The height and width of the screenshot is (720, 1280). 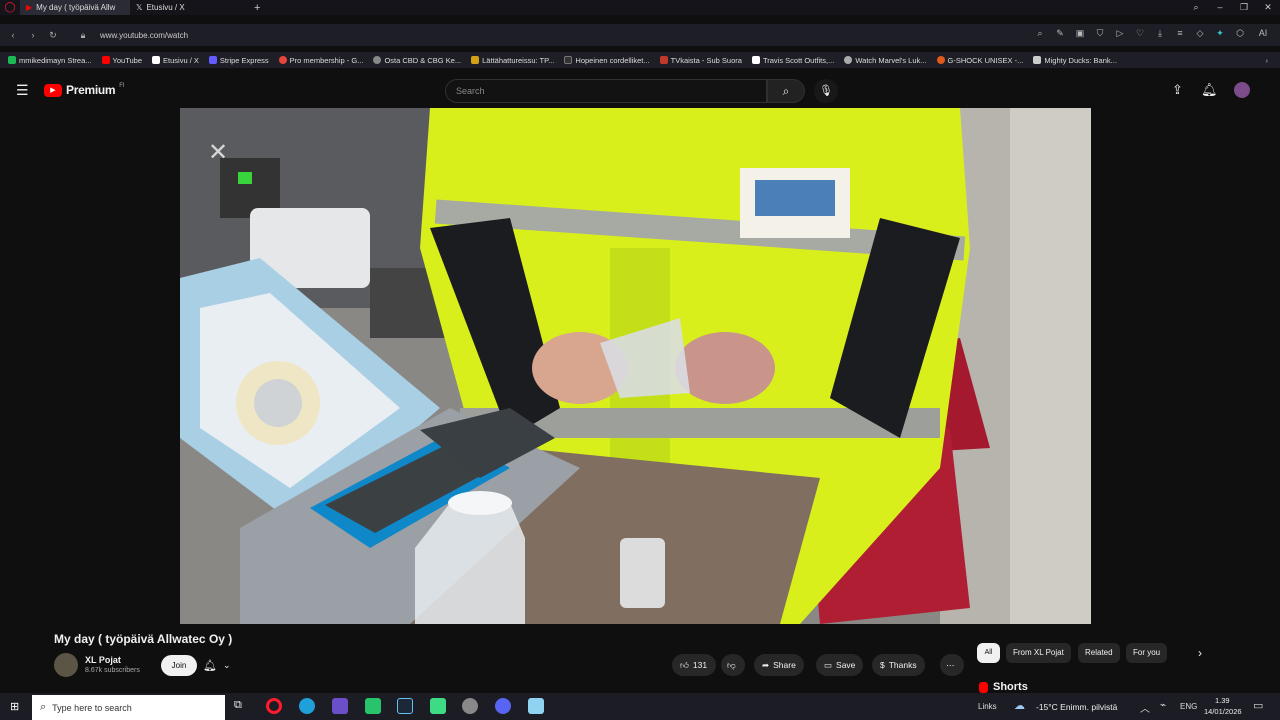 What do you see at coordinates (700, 60) in the screenshot?
I see `bookmark-item: TVkaista - Sub Suora` at bounding box center [700, 60].